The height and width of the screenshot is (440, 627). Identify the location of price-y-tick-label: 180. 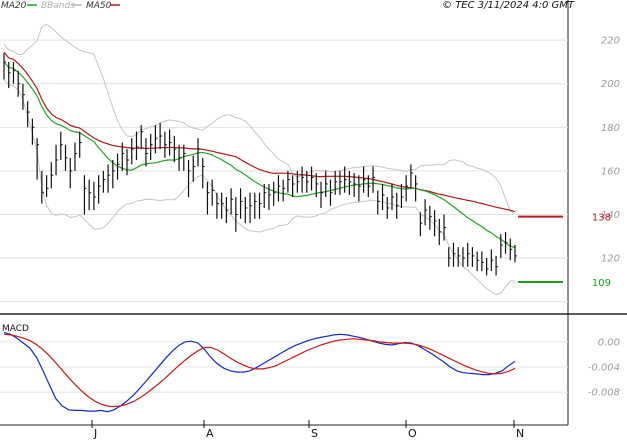
(610, 128).